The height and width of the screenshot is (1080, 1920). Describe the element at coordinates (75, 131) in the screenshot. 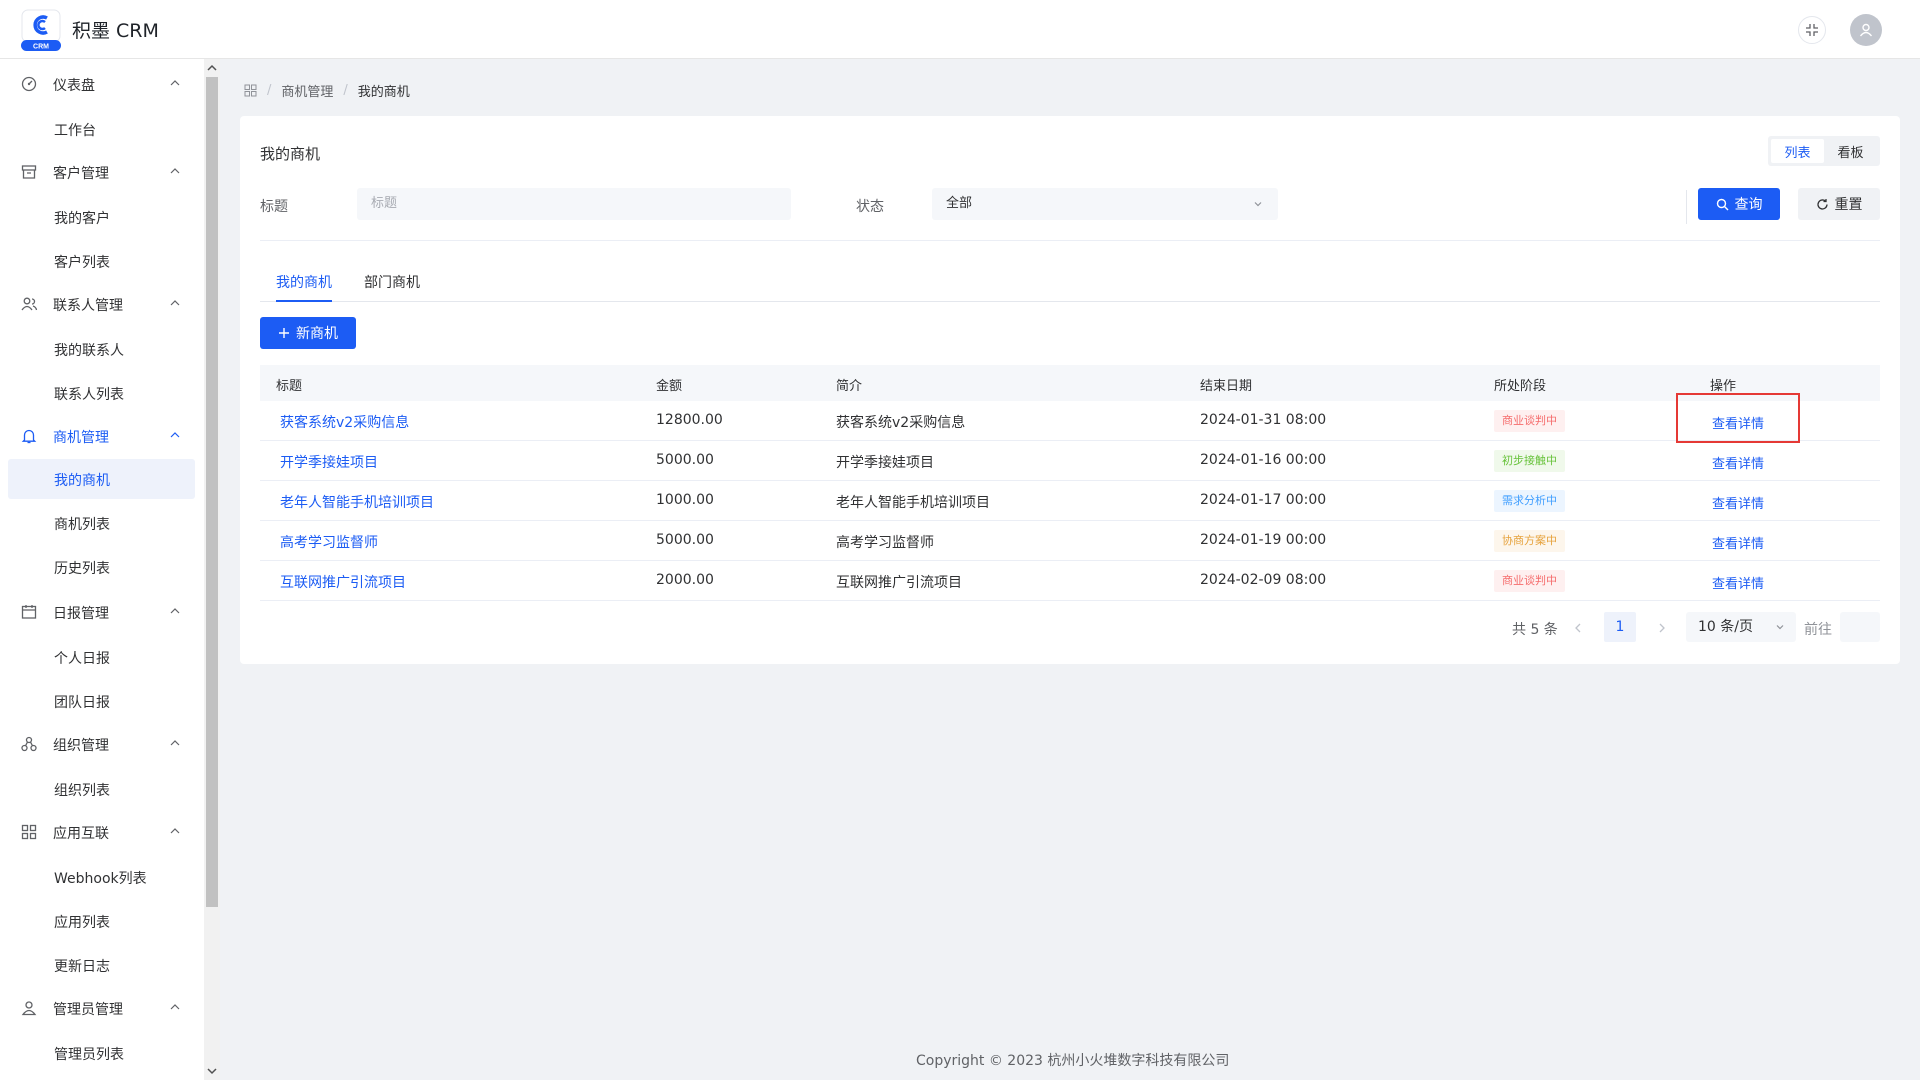

I see `sidebar-item-label: 工作台` at that location.